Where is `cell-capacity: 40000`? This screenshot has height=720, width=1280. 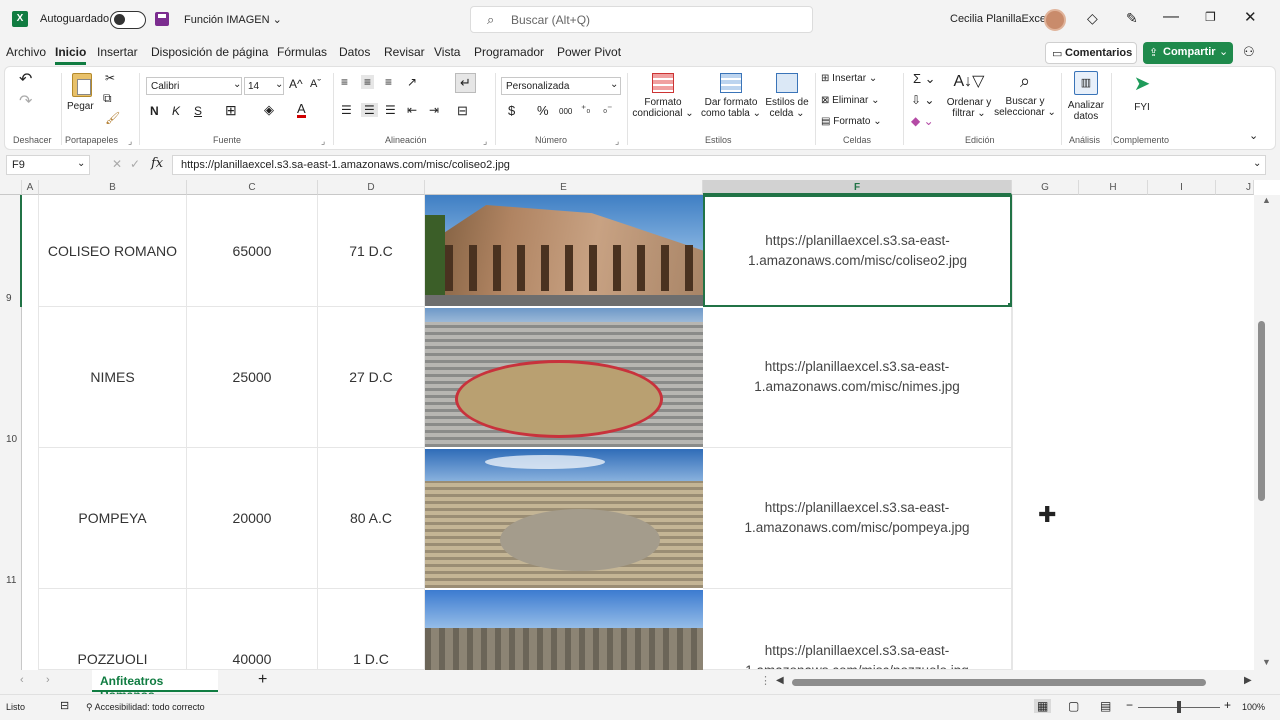
cell-capacity: 40000 is located at coordinates (252, 629).